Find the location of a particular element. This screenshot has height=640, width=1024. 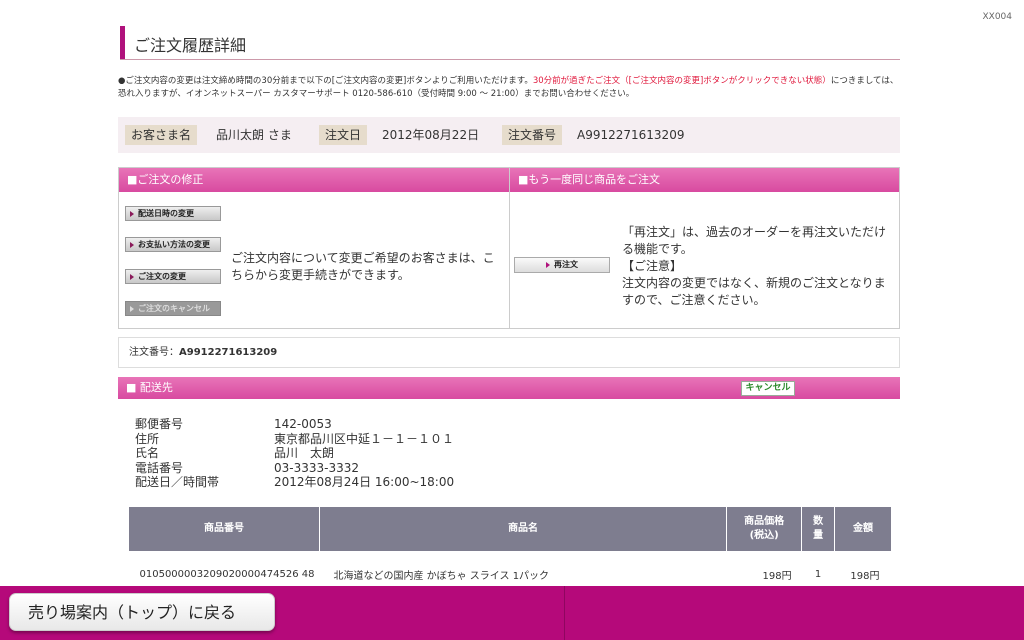

change-order-button: ご注文の変更 is located at coordinates (173, 276).